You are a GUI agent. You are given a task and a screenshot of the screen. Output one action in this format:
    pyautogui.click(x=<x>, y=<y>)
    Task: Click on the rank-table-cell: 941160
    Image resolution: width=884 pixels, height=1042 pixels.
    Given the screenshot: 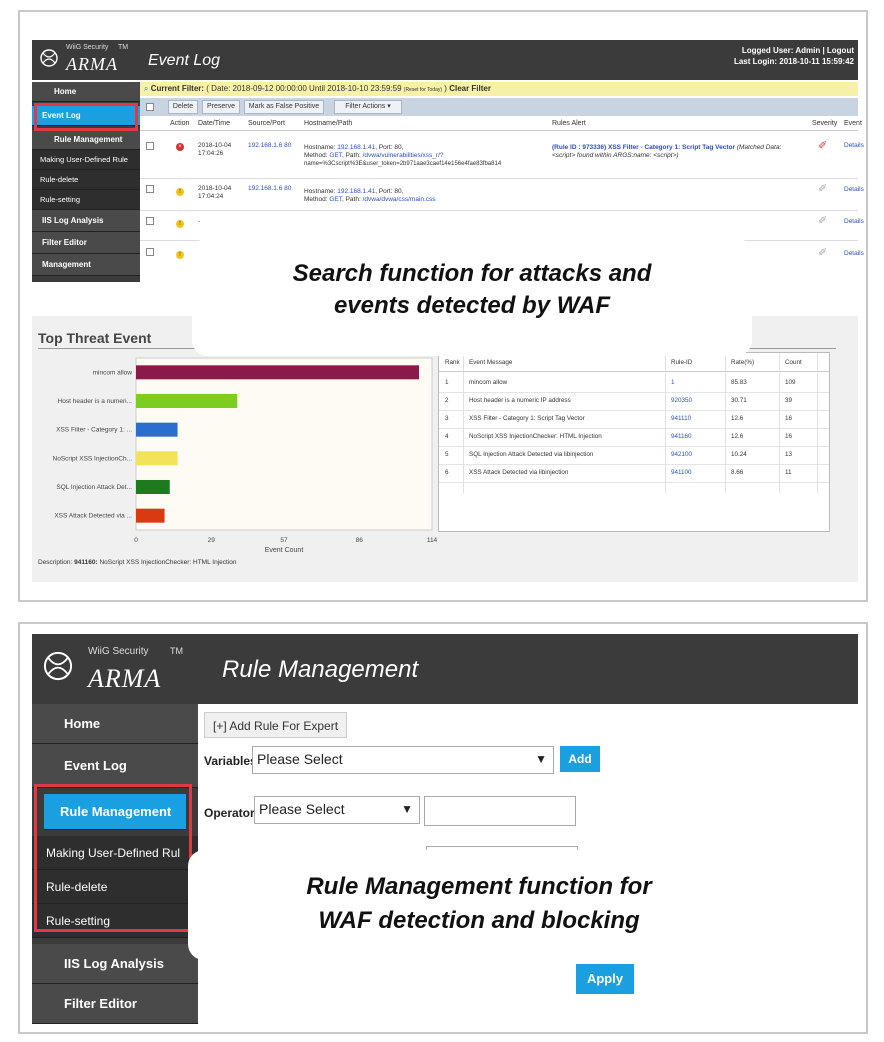 What is the action you would take?
    pyautogui.click(x=681, y=436)
    